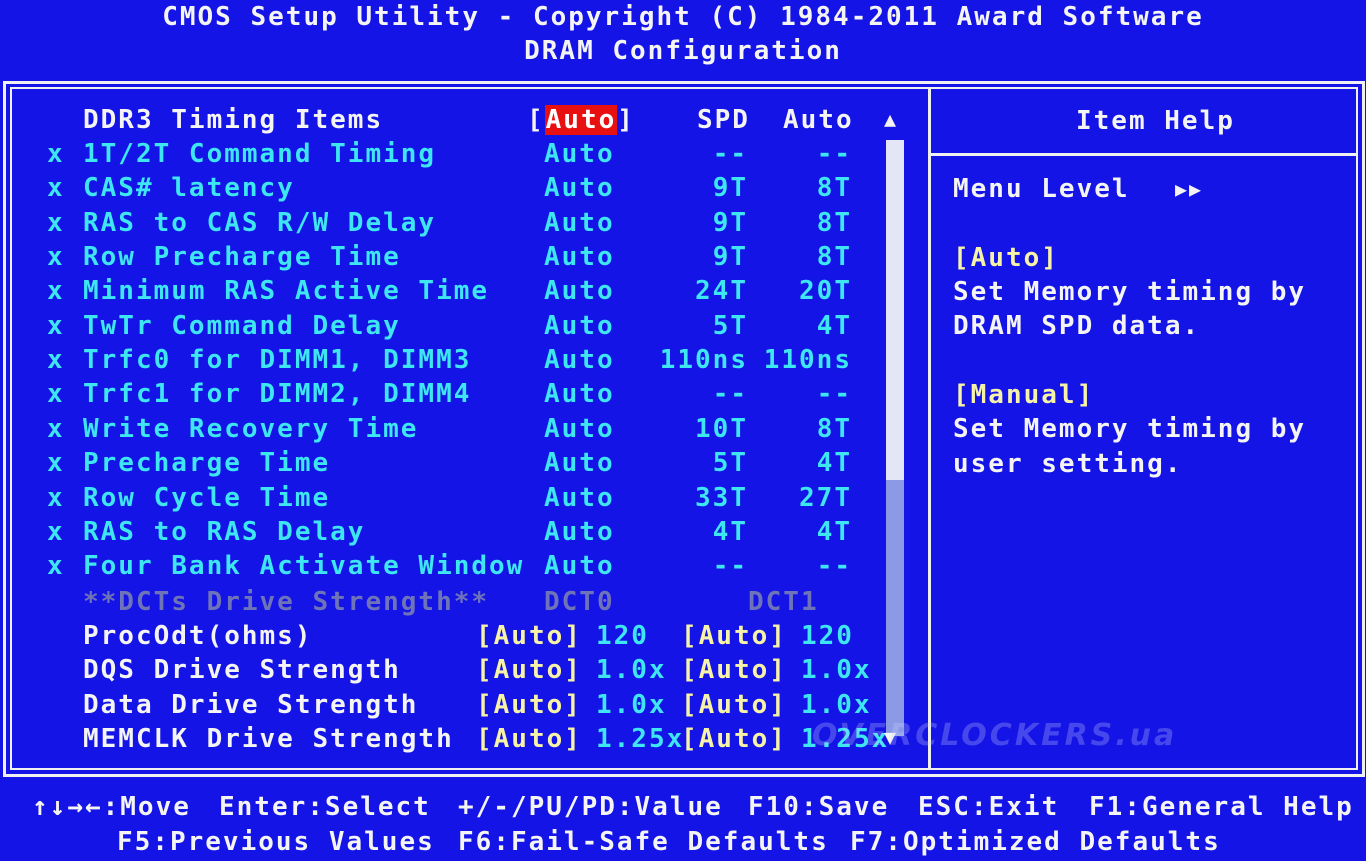 Image resolution: width=1366 pixels, height=861 pixels. Describe the element at coordinates (929, 428) in the screenshot. I see `panel-divider` at that location.